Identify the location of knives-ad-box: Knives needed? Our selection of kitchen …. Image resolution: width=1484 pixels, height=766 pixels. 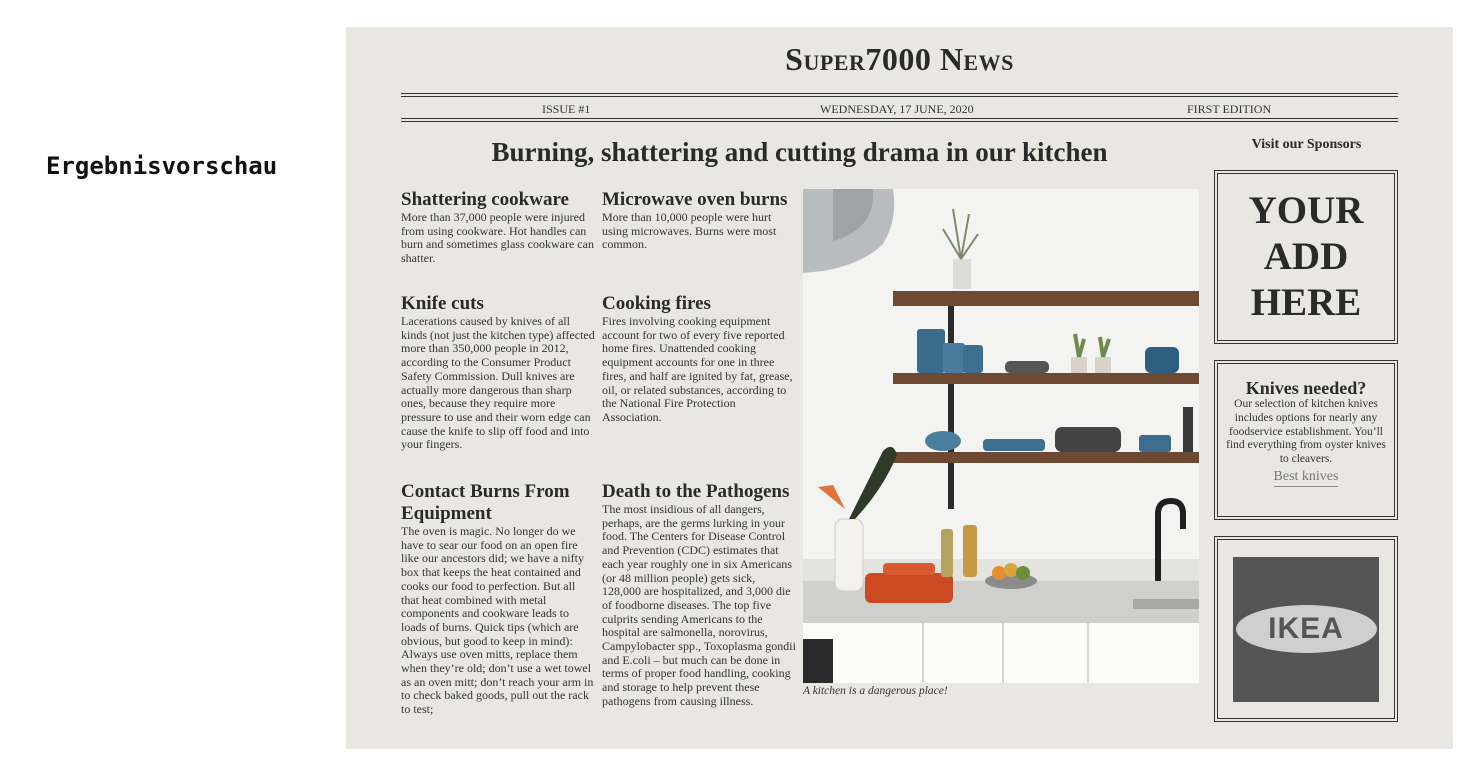
(1306, 440).